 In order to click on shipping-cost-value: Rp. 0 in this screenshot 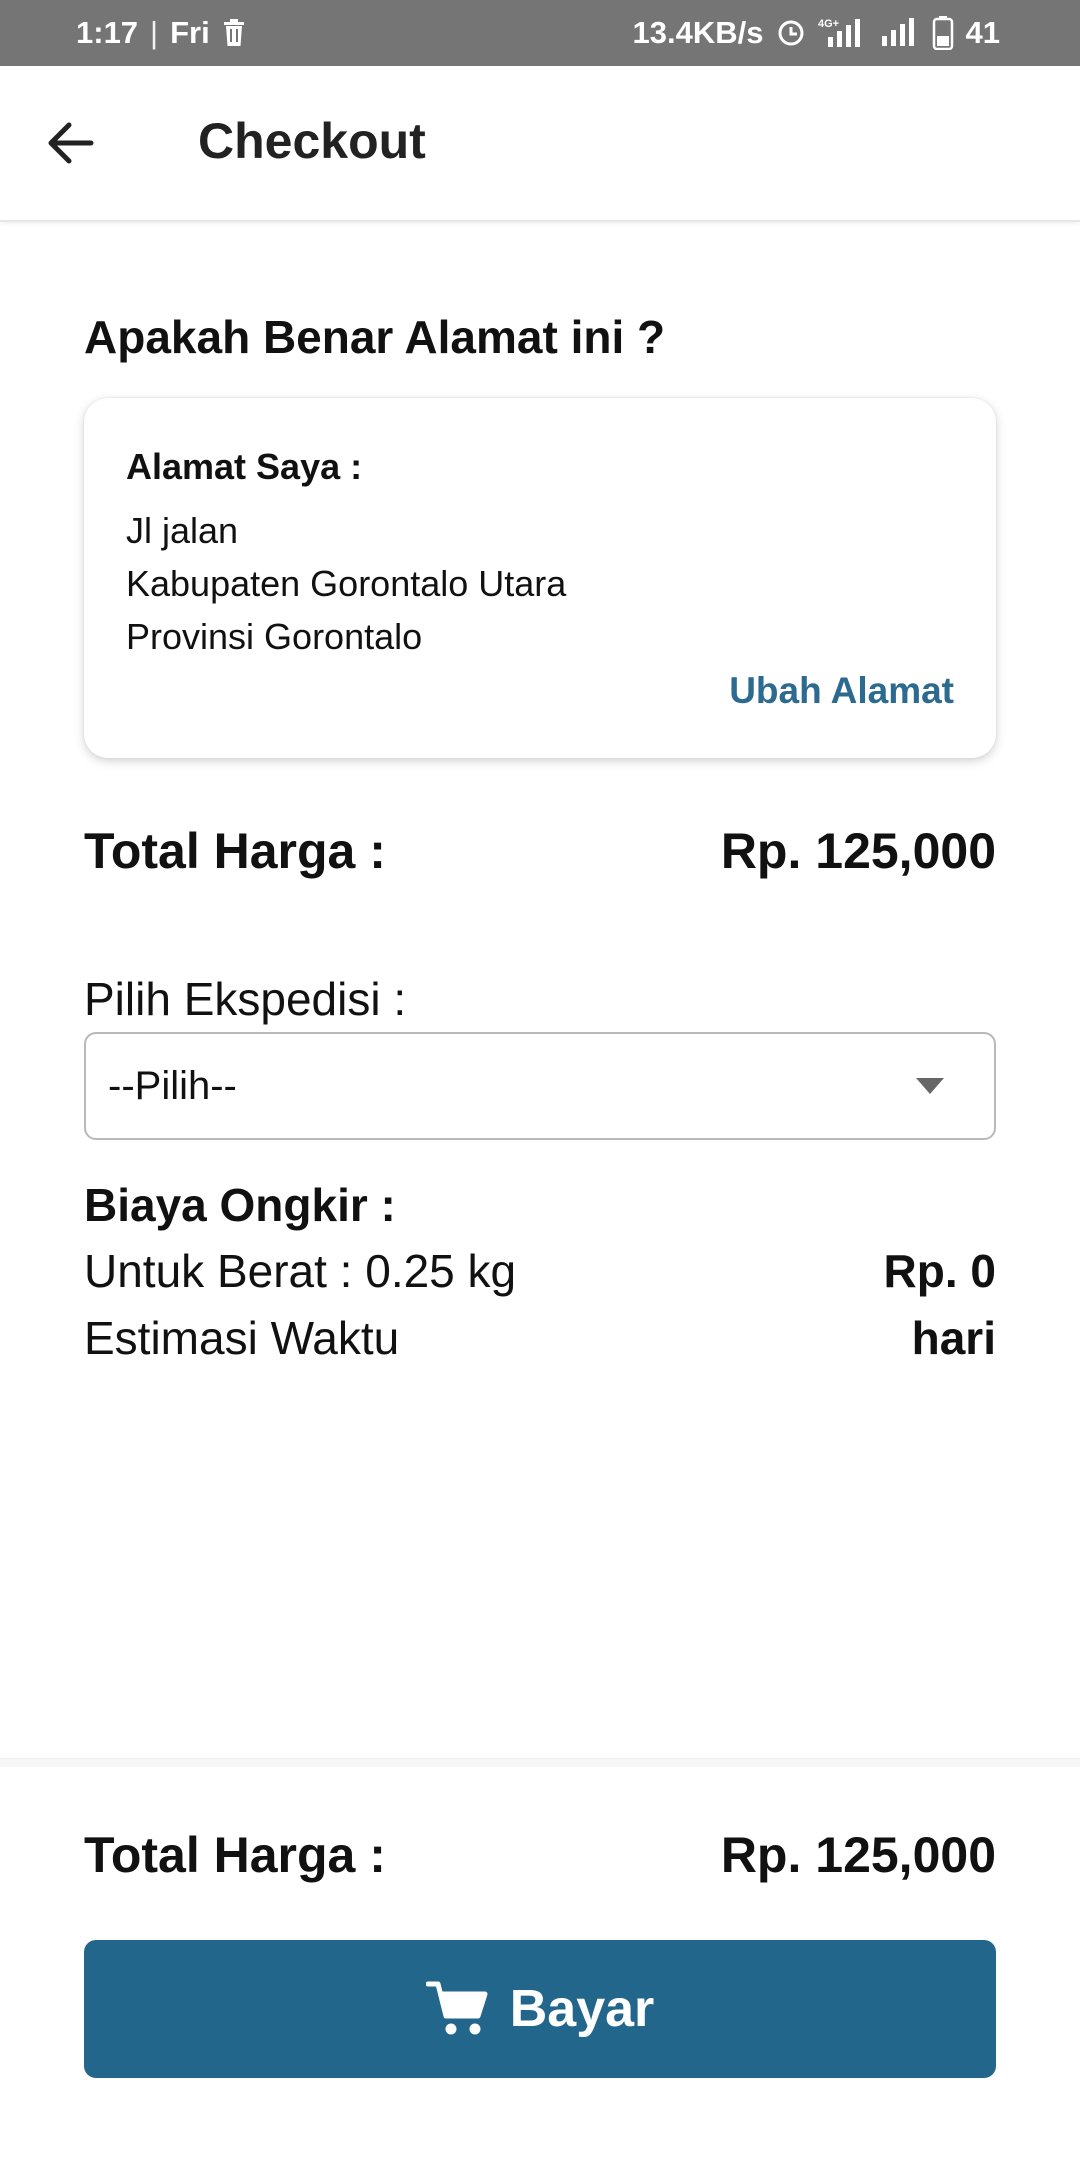, I will do `click(939, 1271)`.